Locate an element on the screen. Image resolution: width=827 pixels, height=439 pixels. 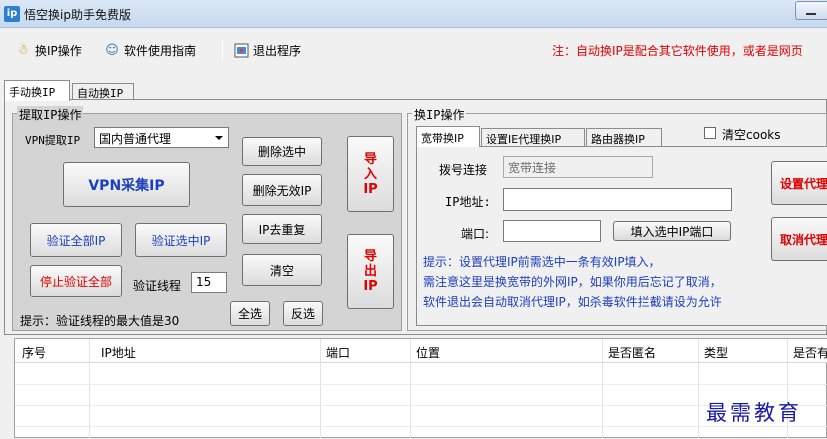
change-ip-legend: 换IP操作 is located at coordinates (439, 114).